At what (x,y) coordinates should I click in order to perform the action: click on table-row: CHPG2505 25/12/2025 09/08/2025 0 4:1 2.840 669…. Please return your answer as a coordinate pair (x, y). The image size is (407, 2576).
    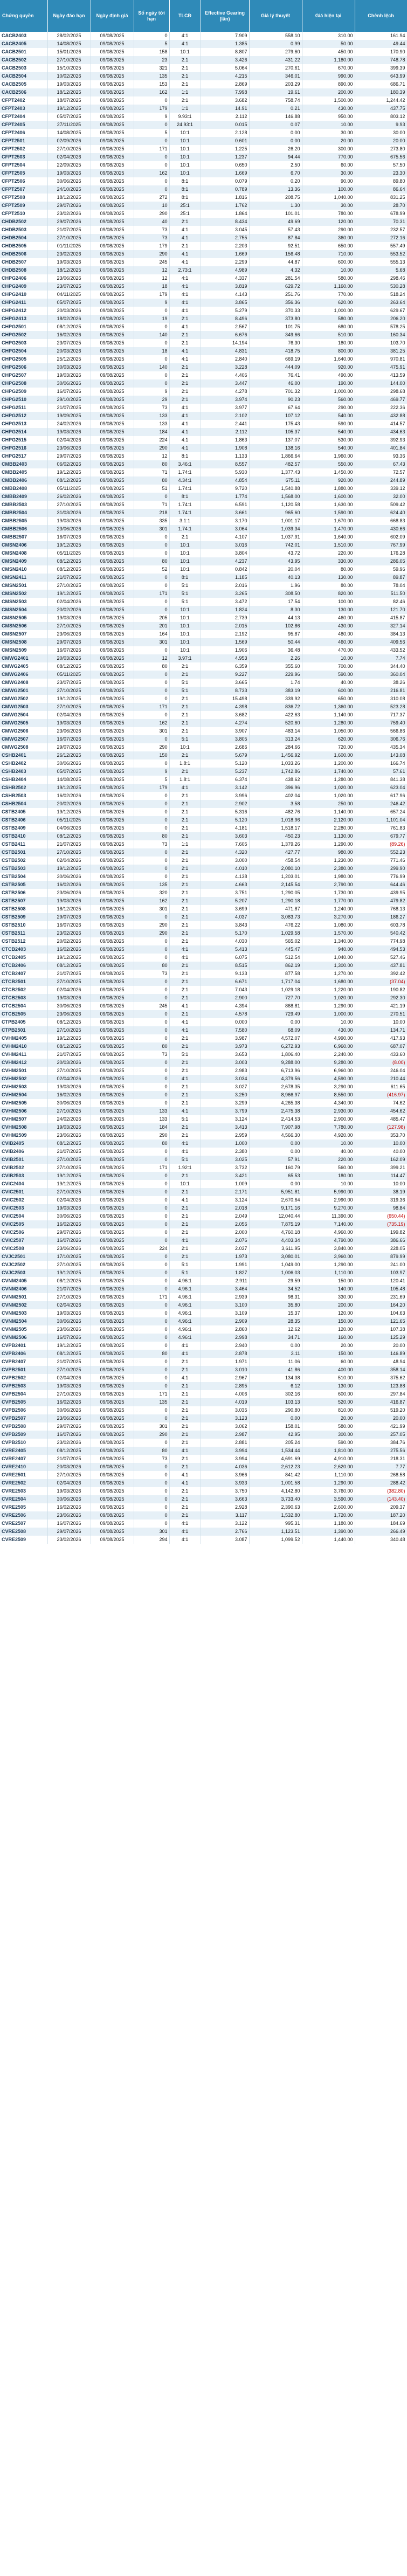
    Looking at the image, I should click on (203, 359).